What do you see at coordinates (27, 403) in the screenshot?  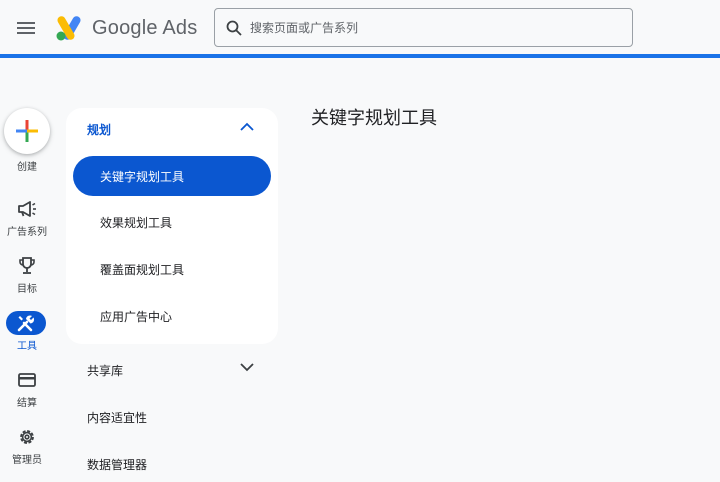 I see `rail-label-billing: 结算` at bounding box center [27, 403].